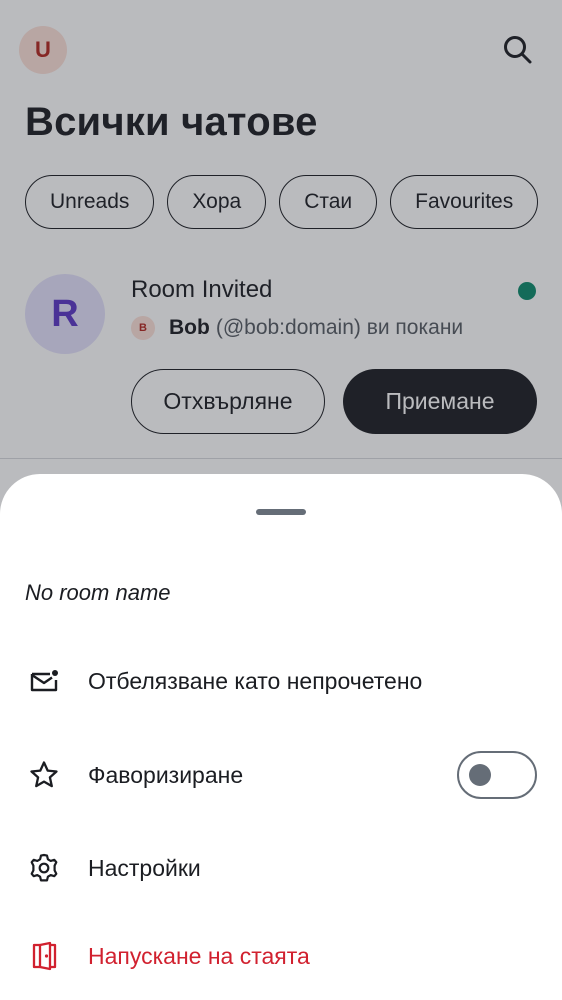 Image resolution: width=562 pixels, height=1000 pixels. I want to click on sheet-title: No room name, so click(98, 592).